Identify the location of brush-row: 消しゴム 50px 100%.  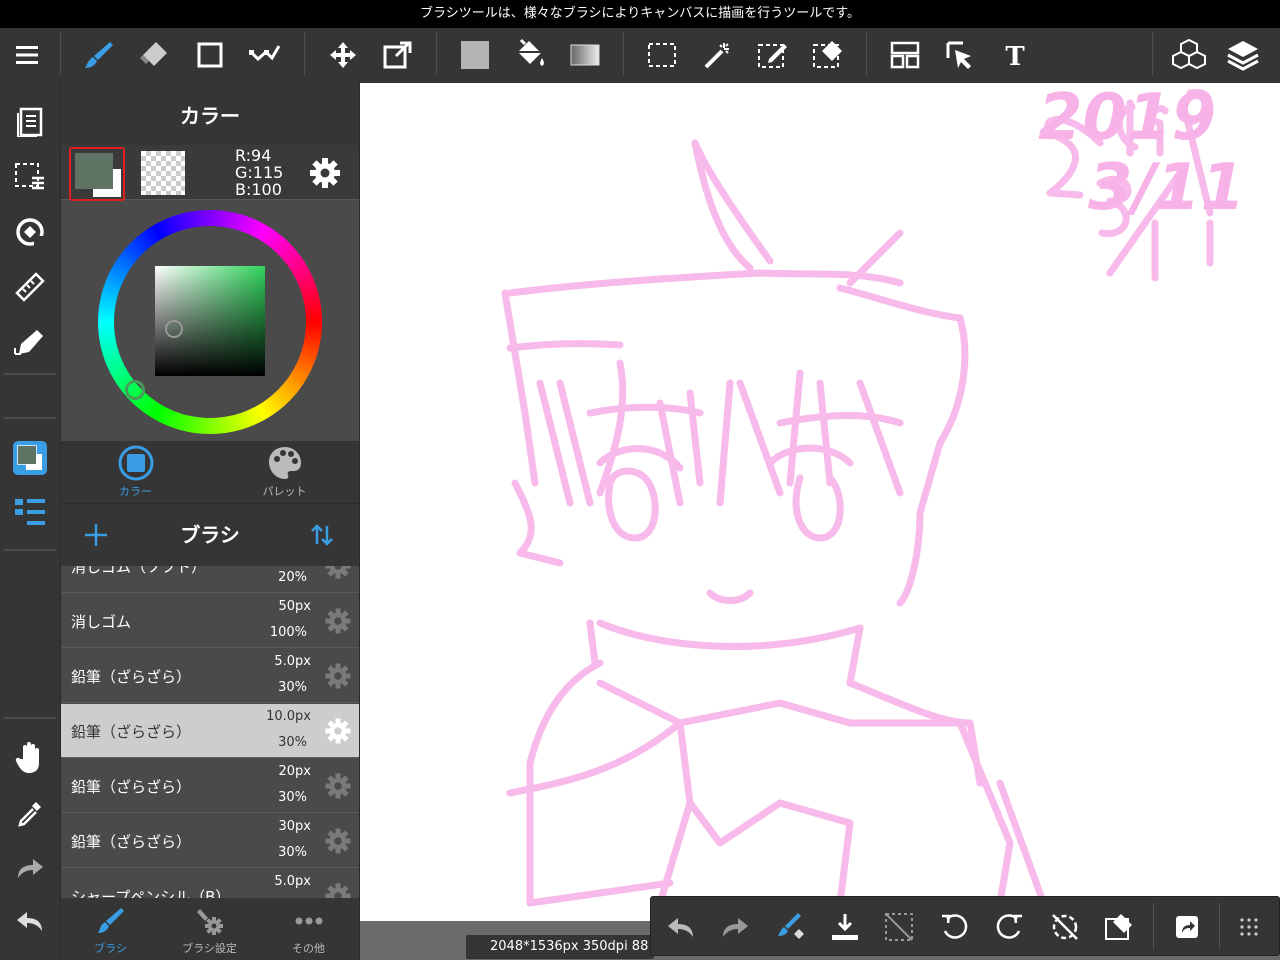
(210, 621).